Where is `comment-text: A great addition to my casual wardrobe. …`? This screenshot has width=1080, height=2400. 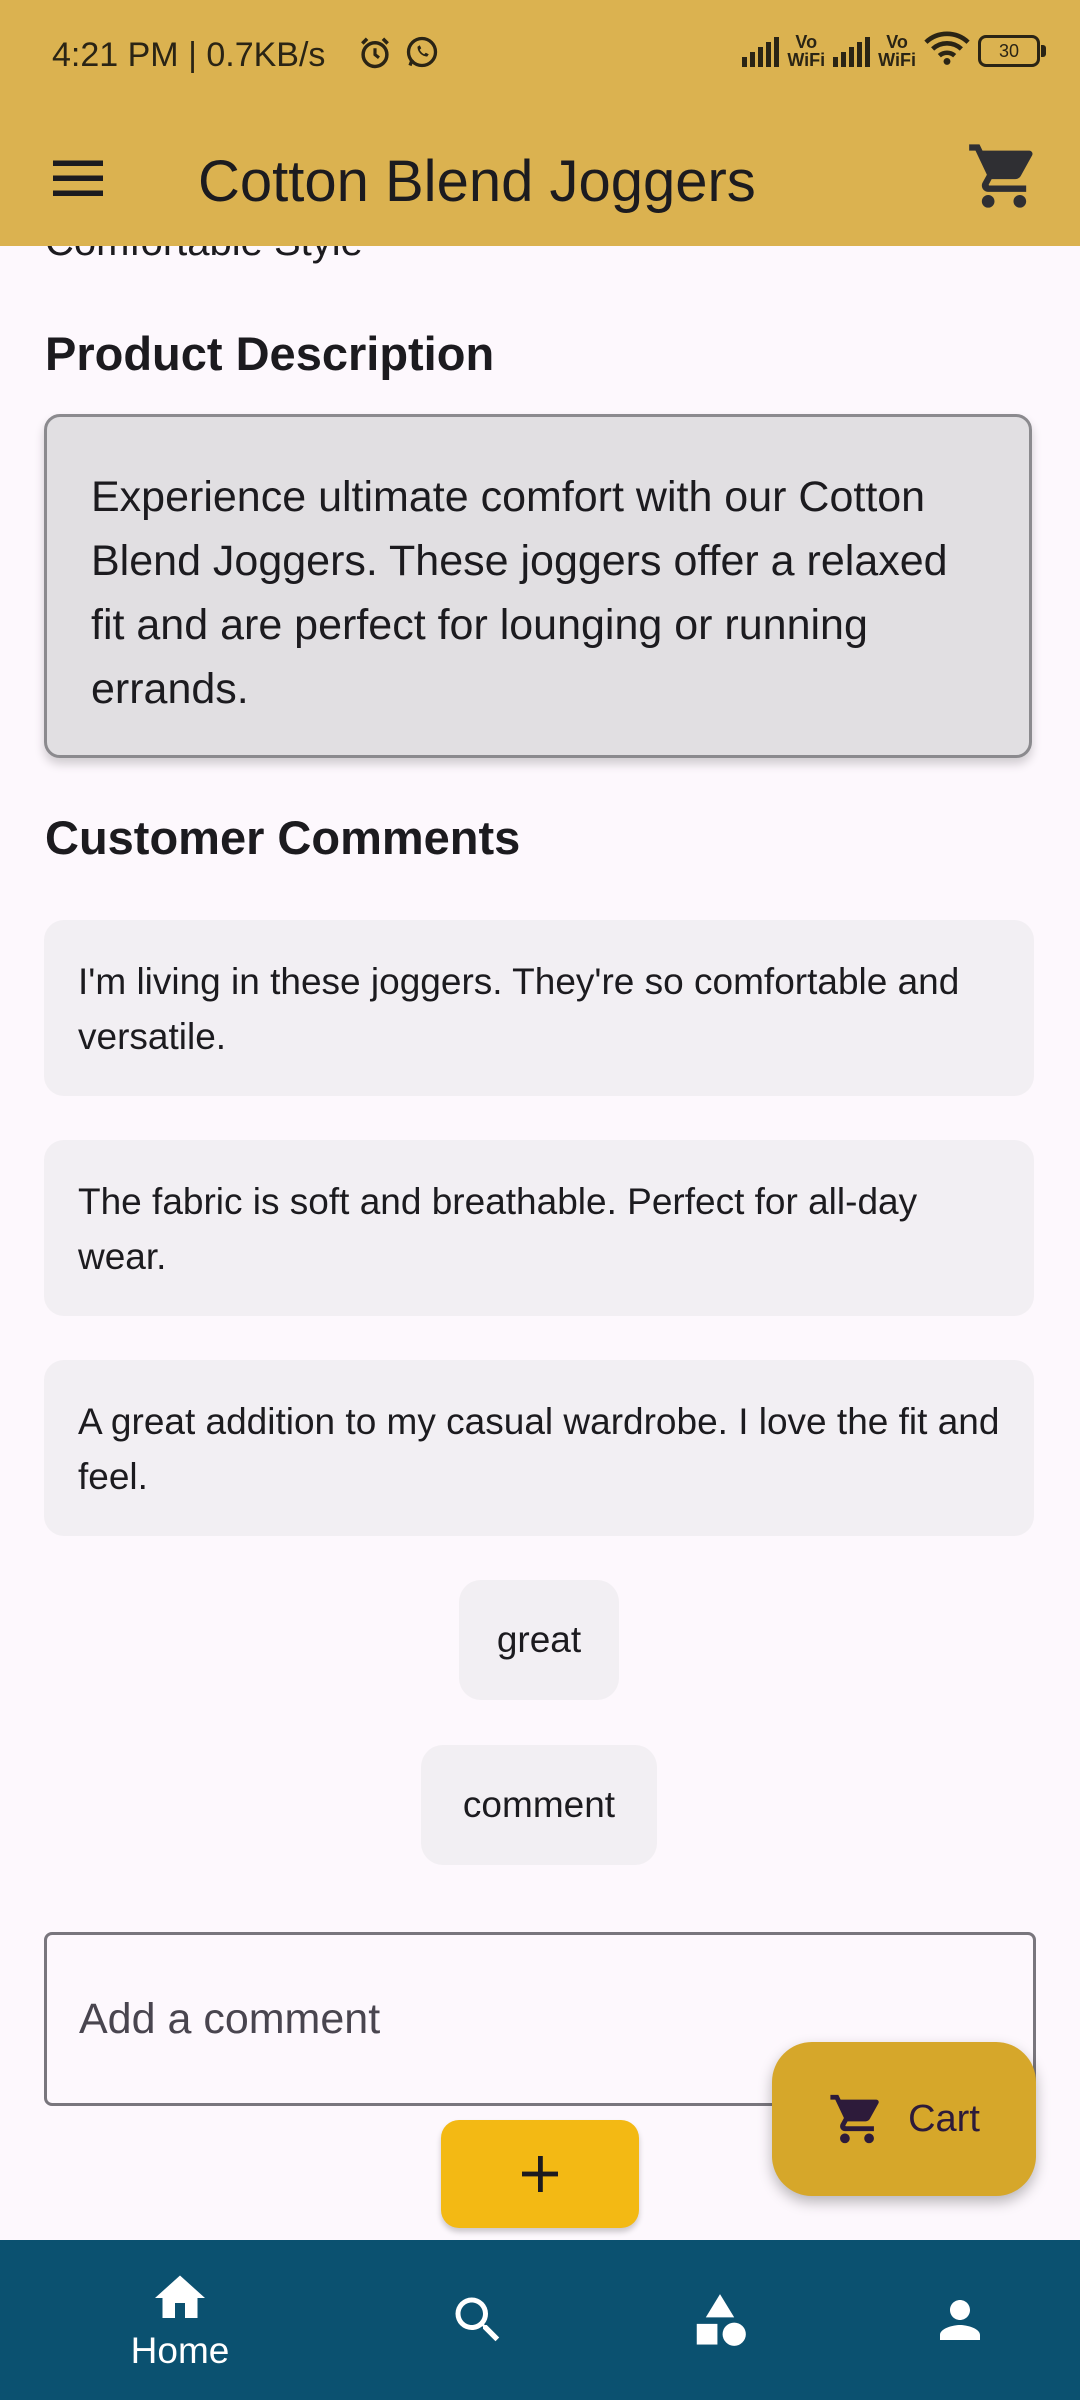 comment-text: A great addition to my casual wardrobe. … is located at coordinates (539, 1449).